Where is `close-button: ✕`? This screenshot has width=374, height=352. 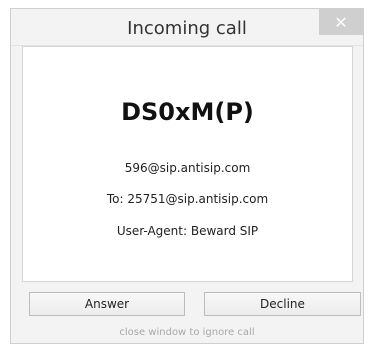 close-button: ✕ is located at coordinates (341, 22).